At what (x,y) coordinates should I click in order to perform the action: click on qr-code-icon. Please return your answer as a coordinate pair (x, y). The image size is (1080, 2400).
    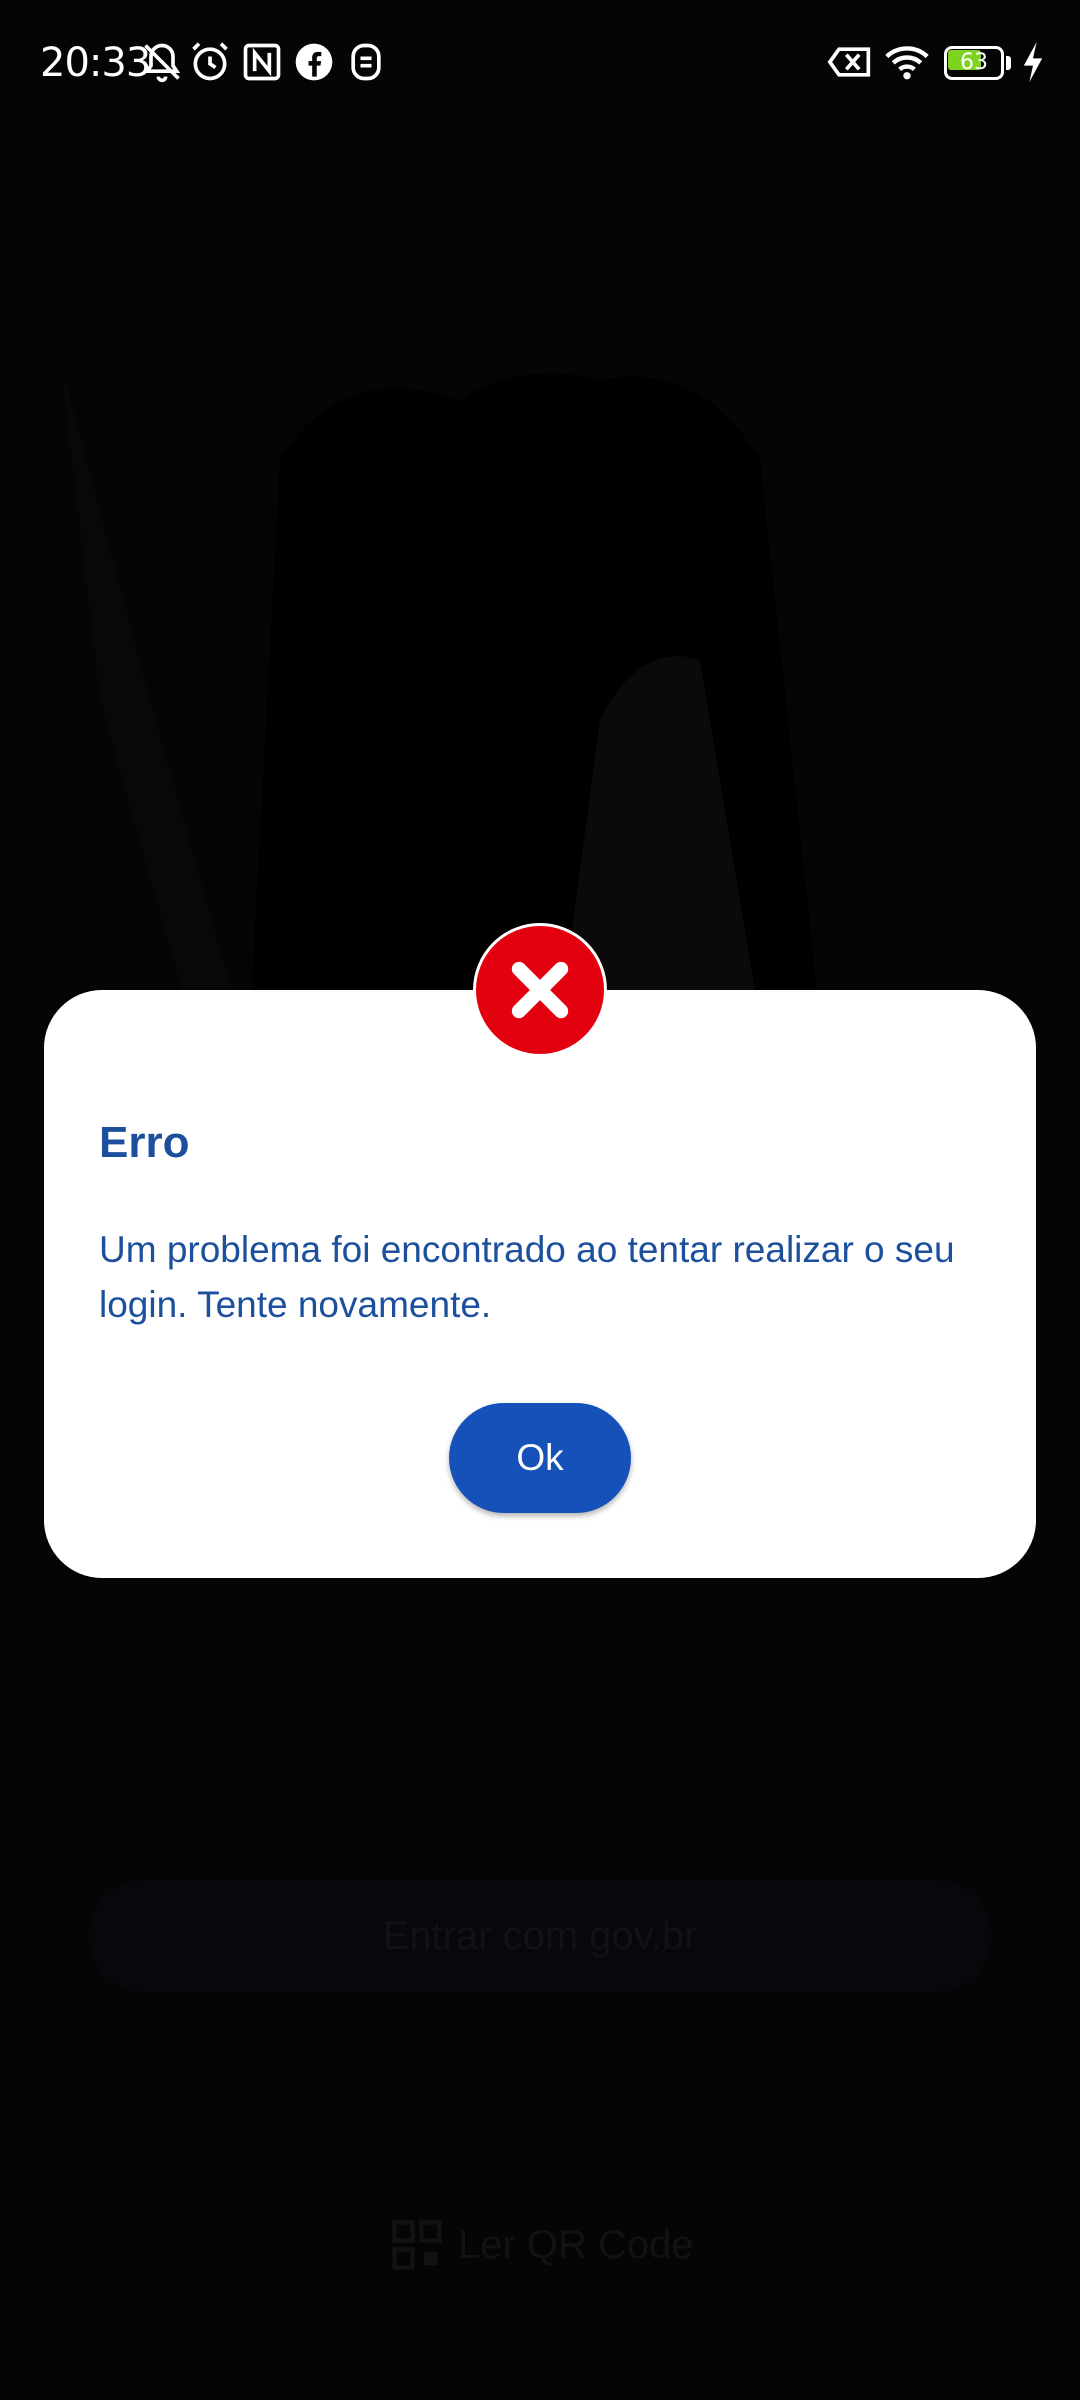
    Looking at the image, I should click on (417, 2245).